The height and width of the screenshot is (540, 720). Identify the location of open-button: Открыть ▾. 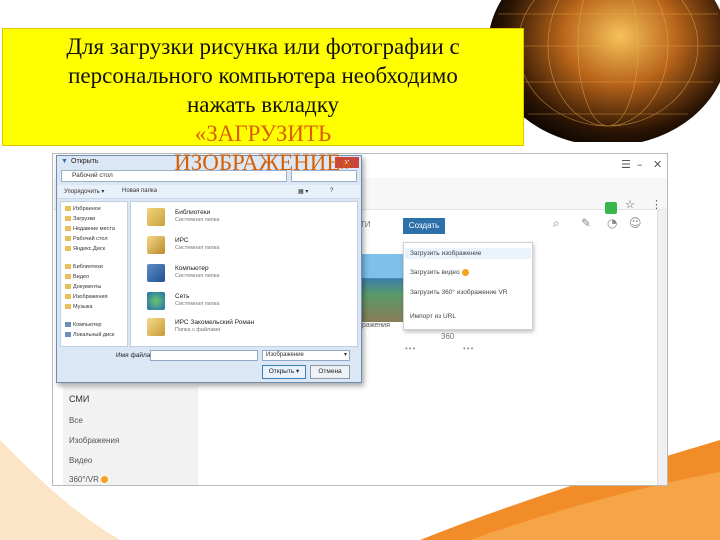
(284, 372).